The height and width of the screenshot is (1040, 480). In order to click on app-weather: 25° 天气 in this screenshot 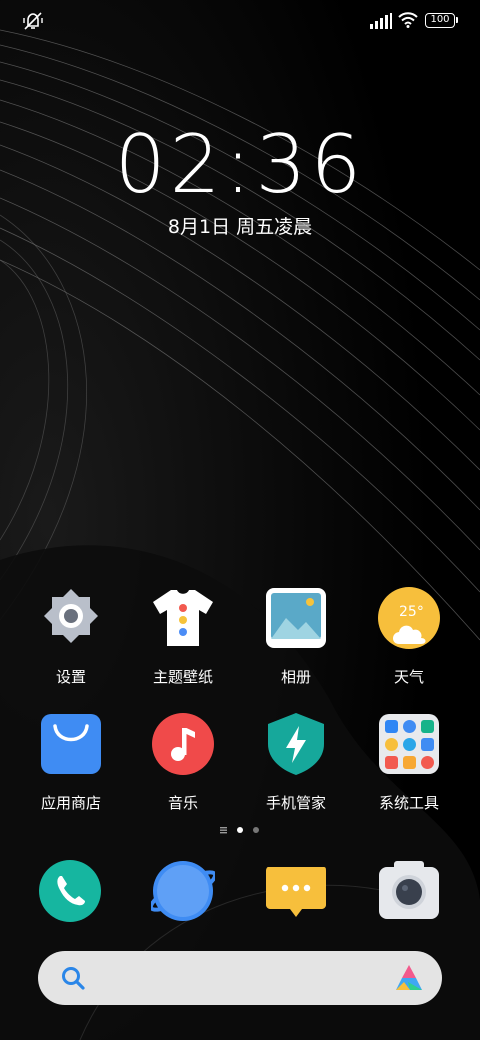, I will do `click(409, 636)`.